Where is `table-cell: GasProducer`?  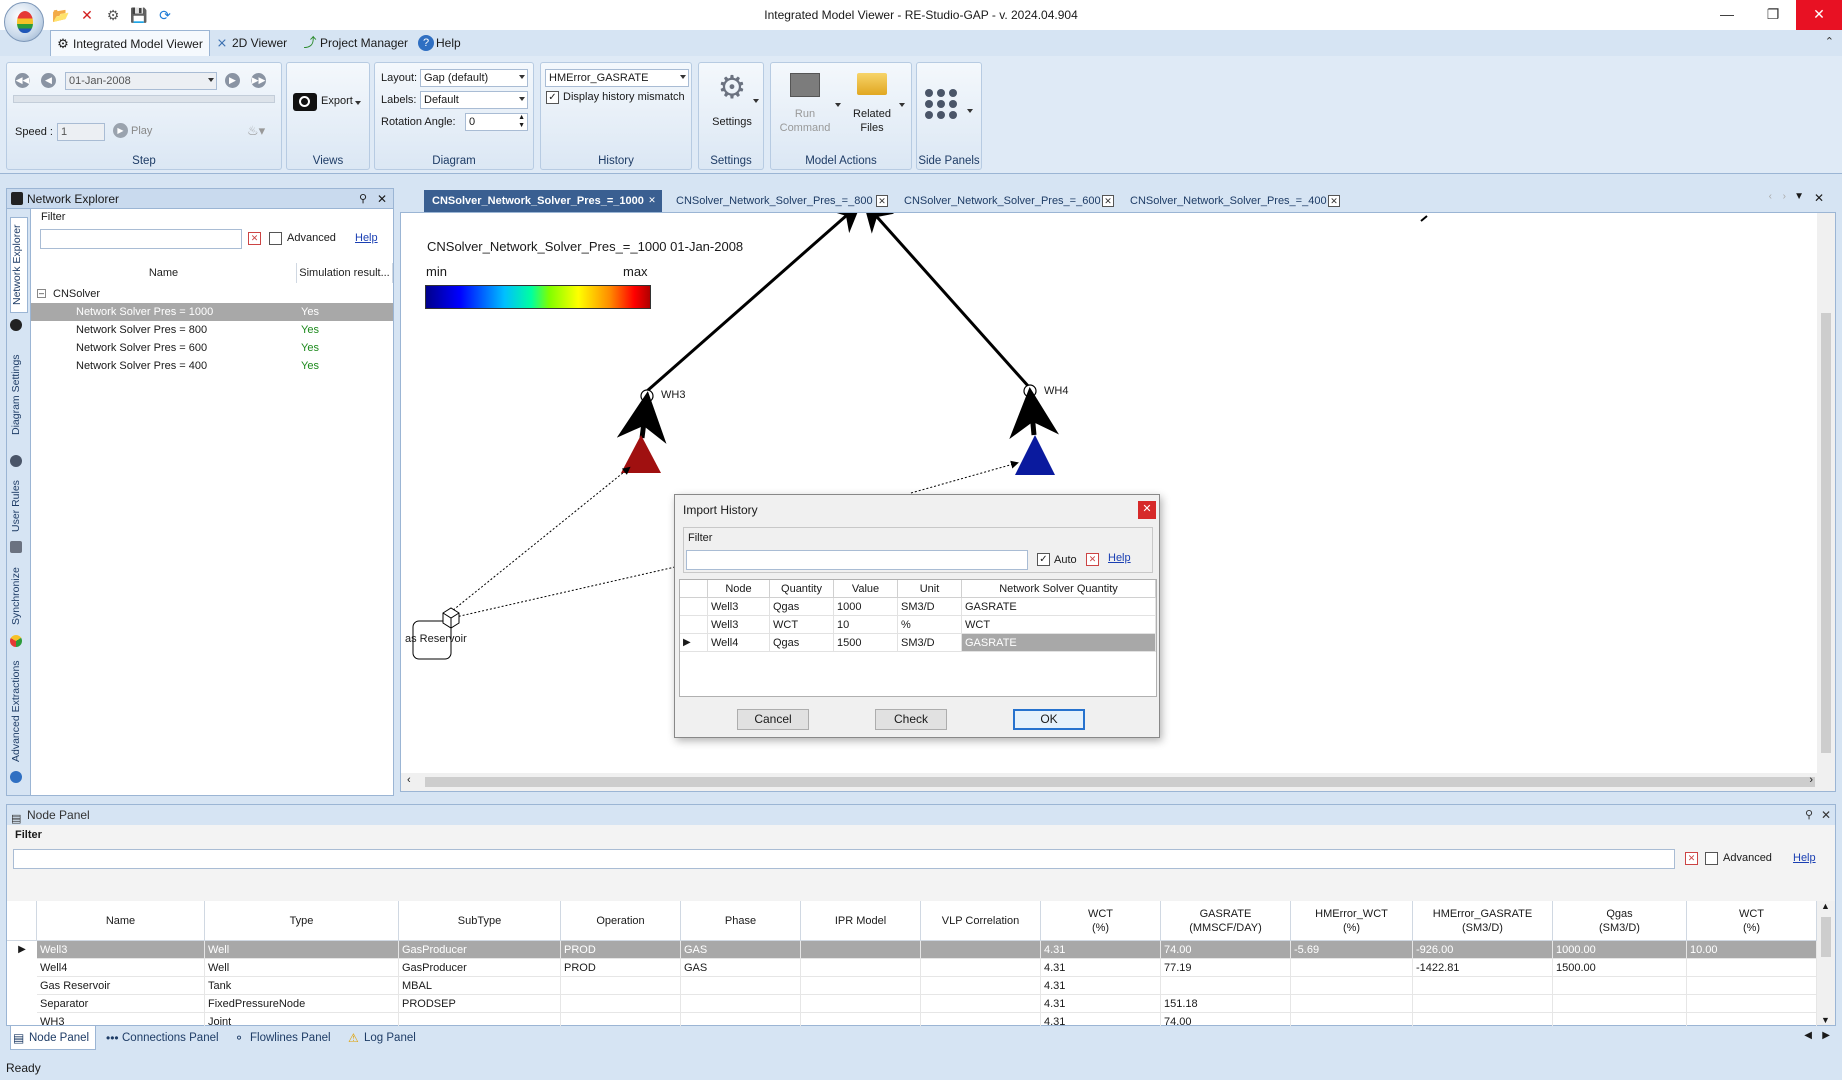
table-cell: GasProducer is located at coordinates (480, 968).